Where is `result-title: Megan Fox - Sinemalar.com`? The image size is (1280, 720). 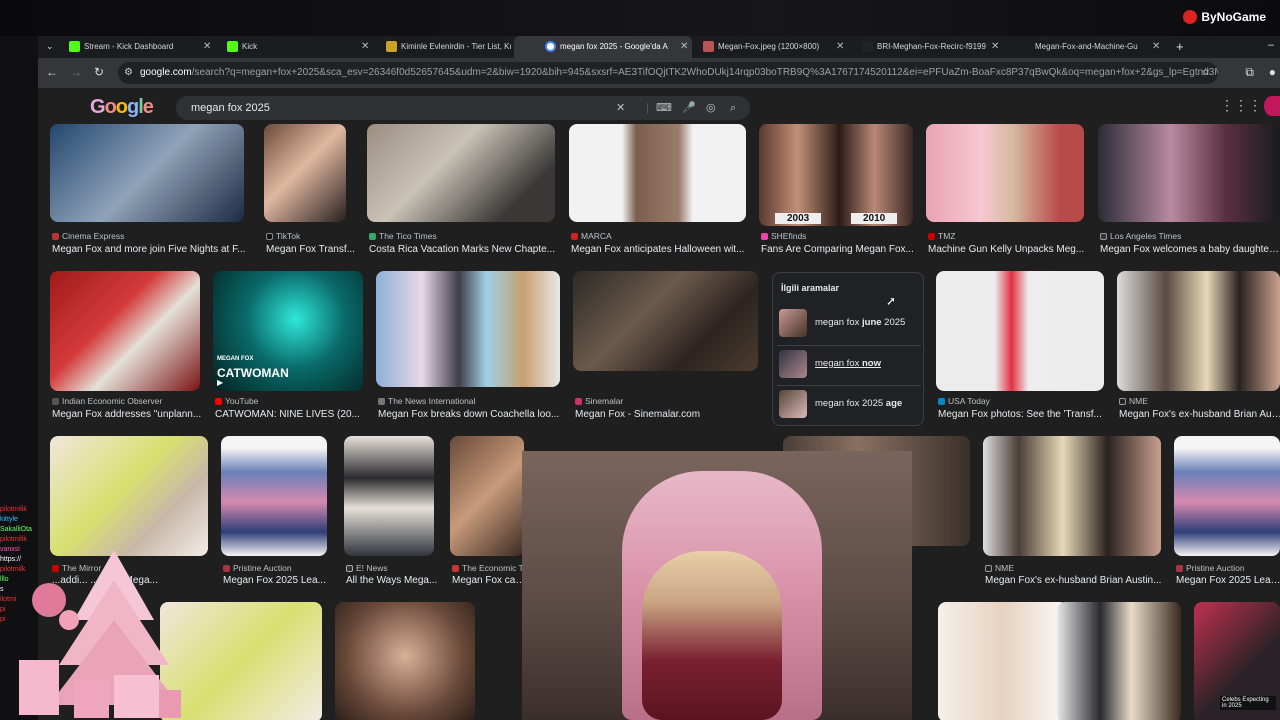 result-title: Megan Fox - Sinemalar.com is located at coordinates (667, 414).